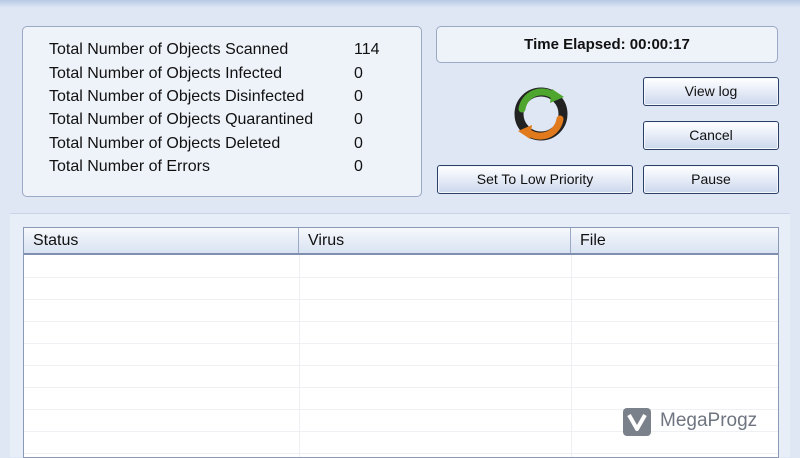 This screenshot has height=458, width=800. What do you see at coordinates (709, 420) in the screenshot?
I see `watermark-text: MegaProgz` at bounding box center [709, 420].